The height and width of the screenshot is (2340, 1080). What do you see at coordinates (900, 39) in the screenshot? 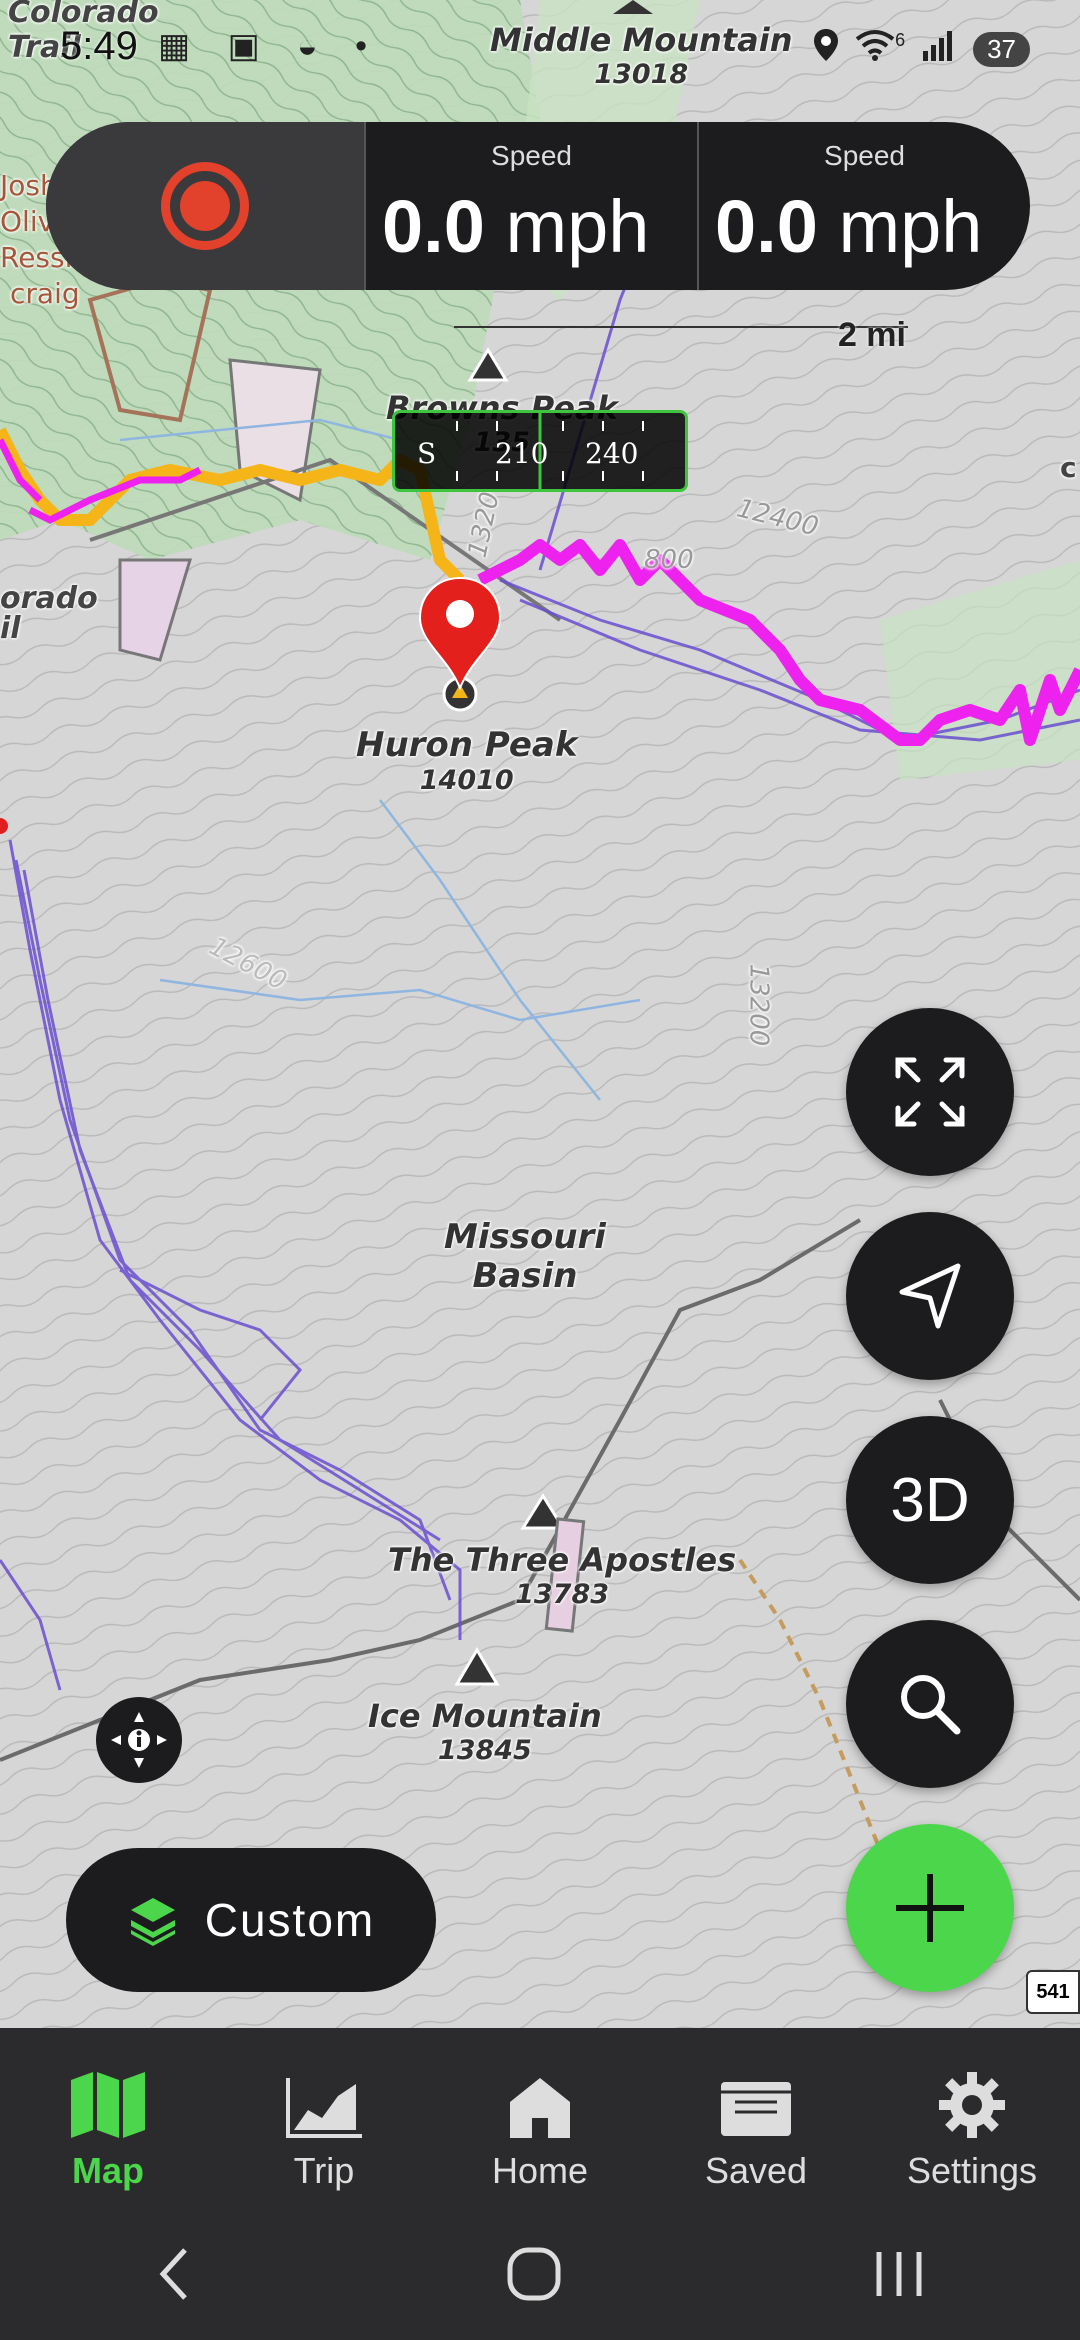
I see `wifi-generation: 6` at bounding box center [900, 39].